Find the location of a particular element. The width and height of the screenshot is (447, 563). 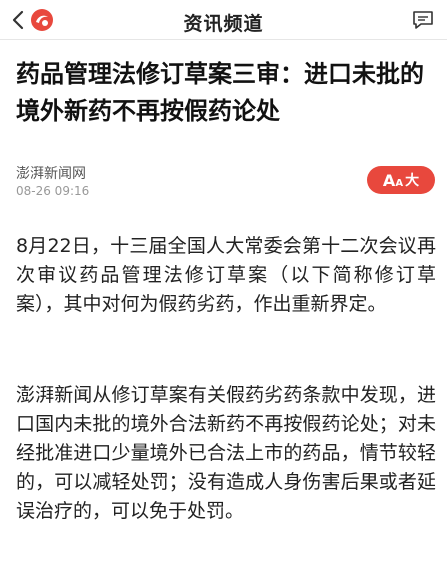

font-size-label: 大 is located at coordinates (412, 181).